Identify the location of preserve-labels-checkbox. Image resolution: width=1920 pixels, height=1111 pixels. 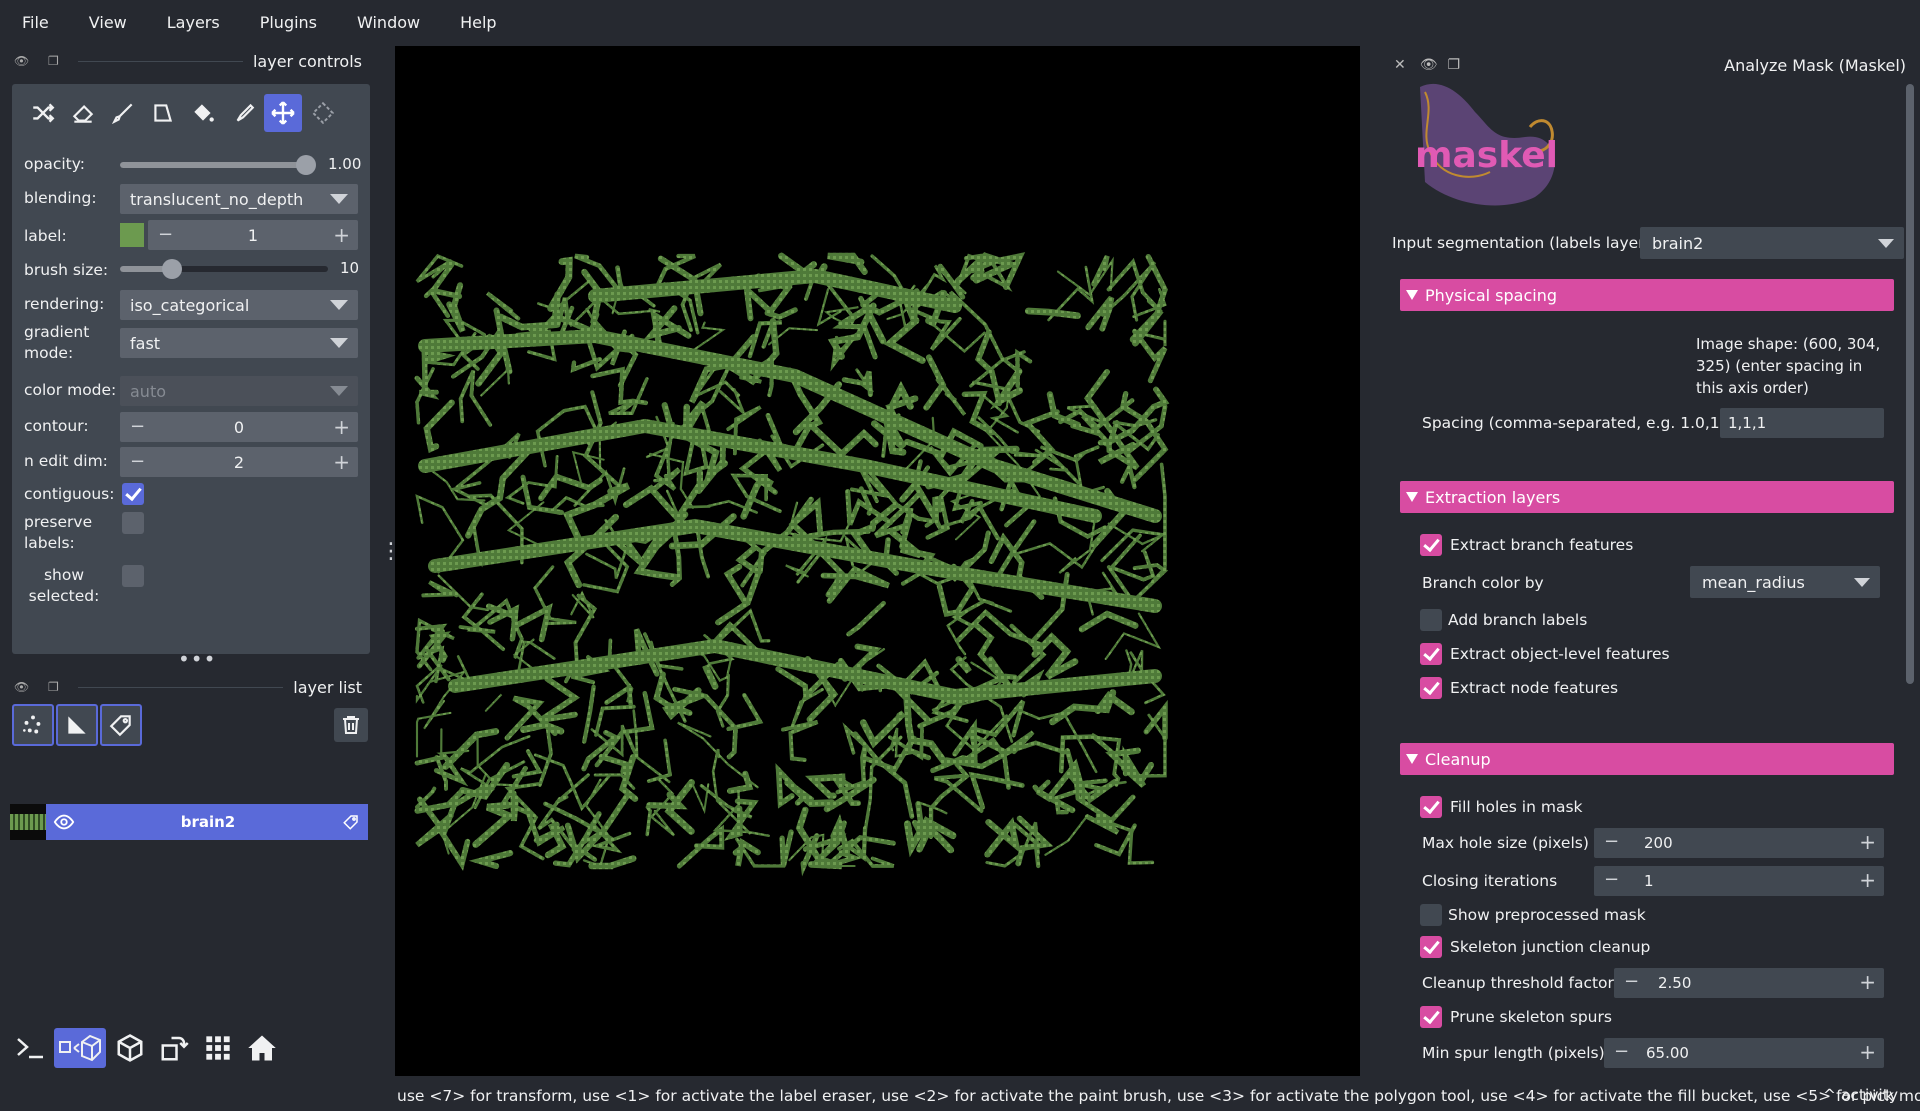
(133, 523).